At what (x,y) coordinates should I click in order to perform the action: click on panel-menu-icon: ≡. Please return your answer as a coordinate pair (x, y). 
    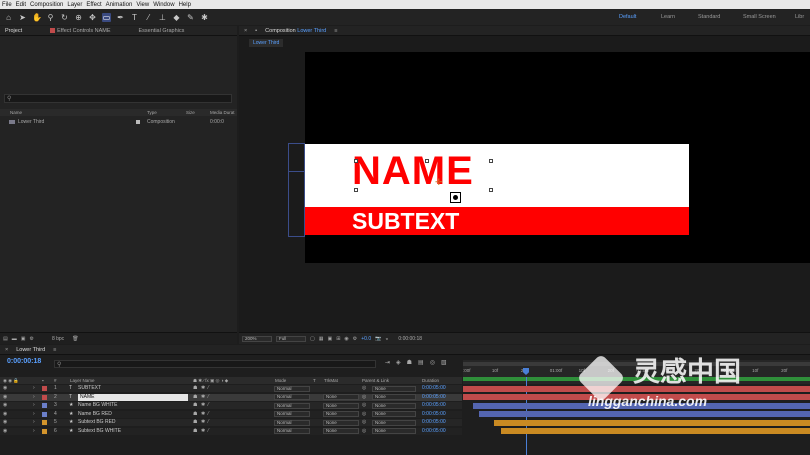
    Looking at the image, I should click on (335, 31).